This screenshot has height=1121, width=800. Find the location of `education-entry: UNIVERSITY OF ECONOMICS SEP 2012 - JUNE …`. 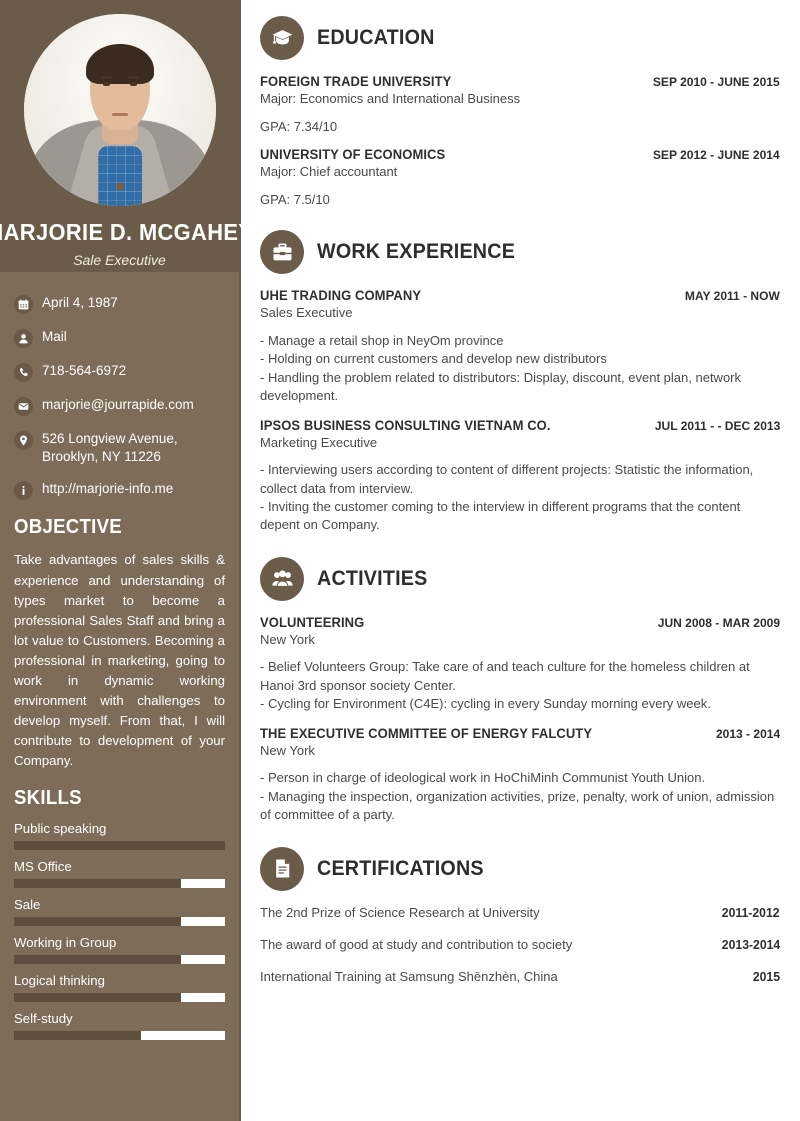

education-entry: UNIVERSITY OF ECONOMICS SEP 2012 - JUNE … is located at coordinates (520, 177).